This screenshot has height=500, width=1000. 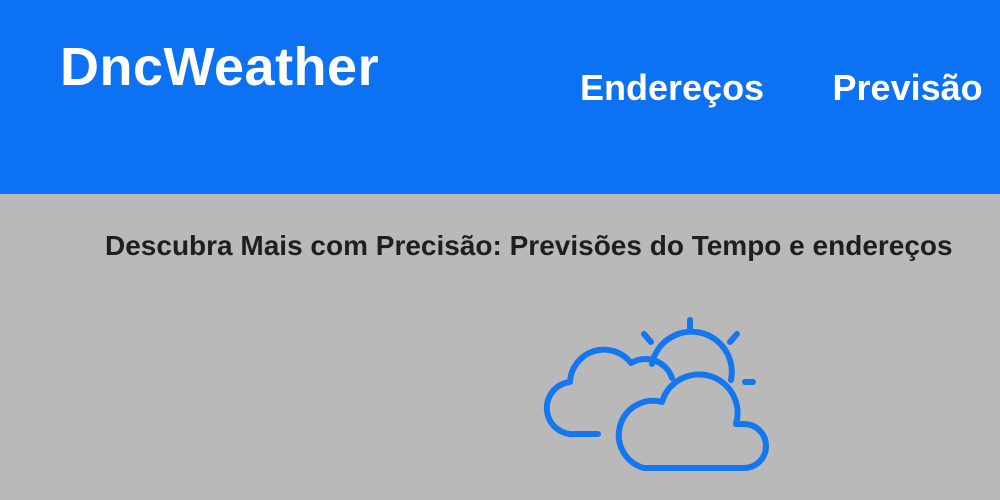 I want to click on main-nav: Endereços Previsão, so click(x=790, y=88).